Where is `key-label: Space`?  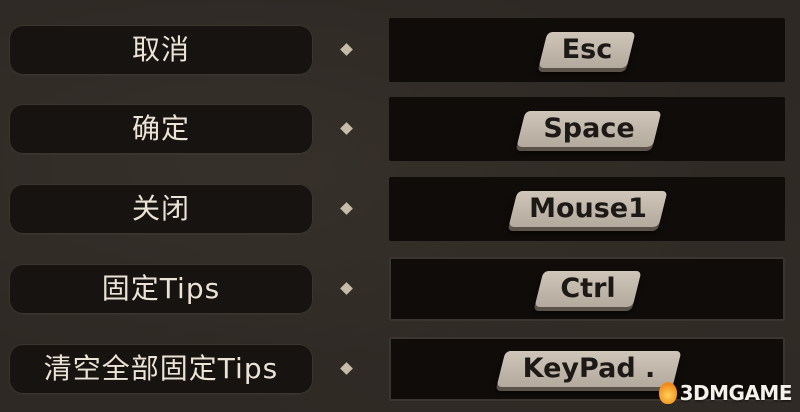
key-label: Space is located at coordinates (589, 128).